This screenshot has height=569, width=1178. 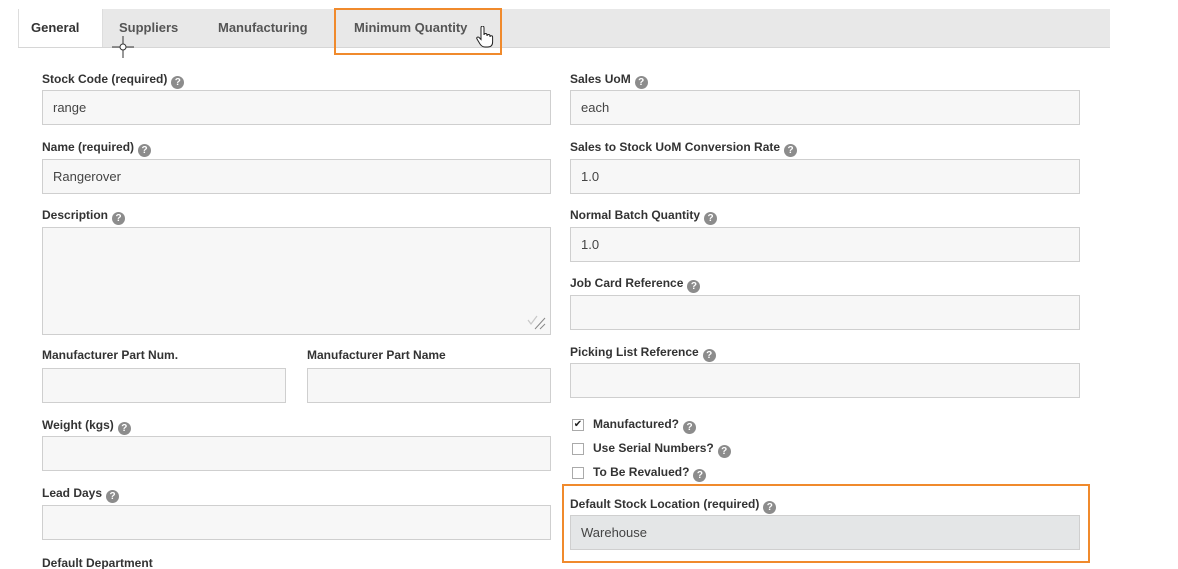 What do you see at coordinates (60, 28) in the screenshot?
I see `tab-general: General` at bounding box center [60, 28].